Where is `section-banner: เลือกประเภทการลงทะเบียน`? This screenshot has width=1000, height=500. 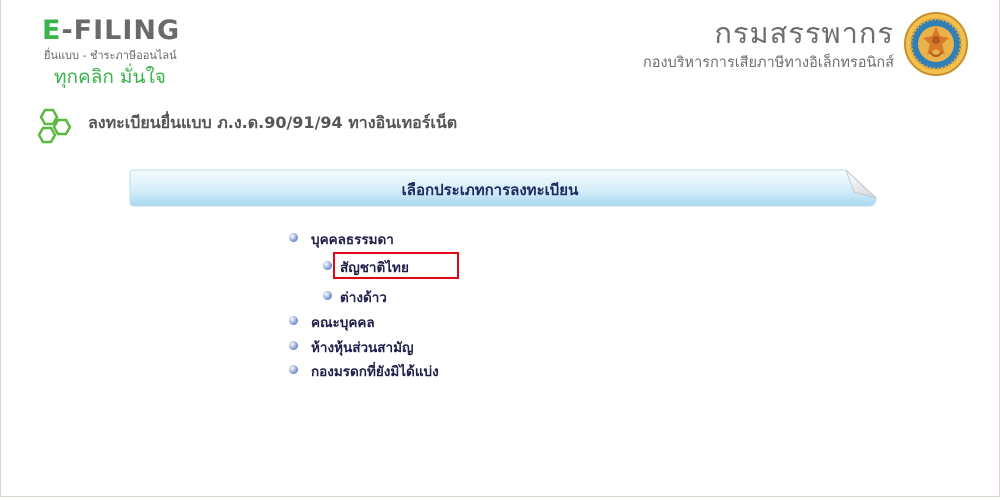 section-banner: เลือกประเภทการลงทะเบียน is located at coordinates (503, 189).